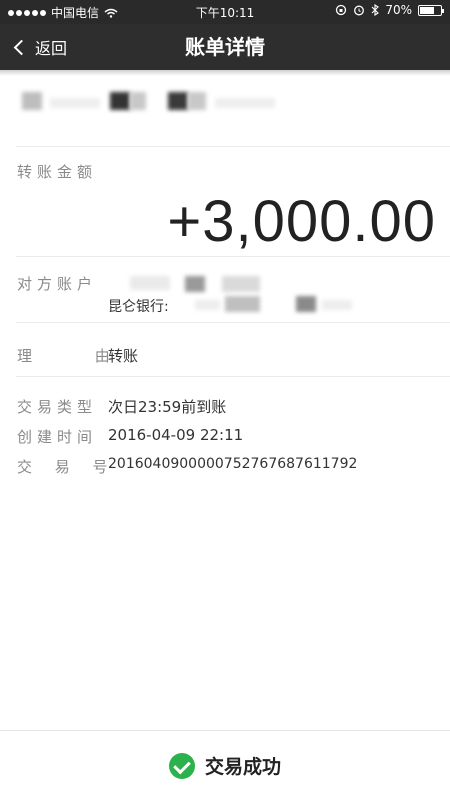 The image size is (450, 800). I want to click on status-right: 70%, so click(389, 10).